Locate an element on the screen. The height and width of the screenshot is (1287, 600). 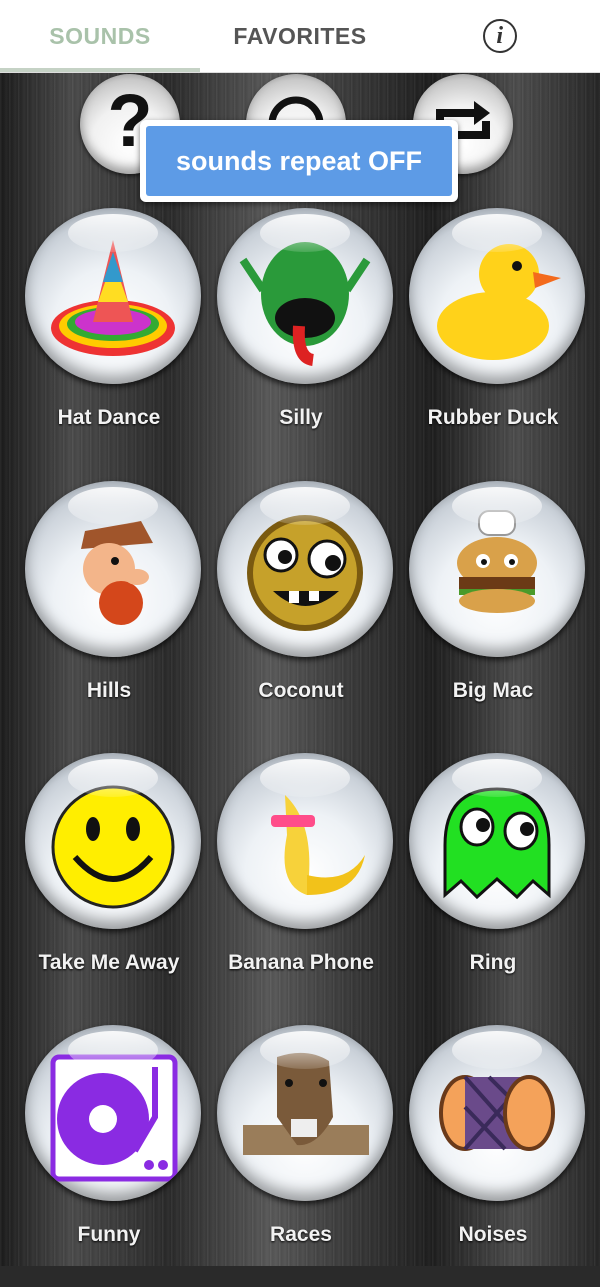
info-icon: i is located at coordinates (500, 36).